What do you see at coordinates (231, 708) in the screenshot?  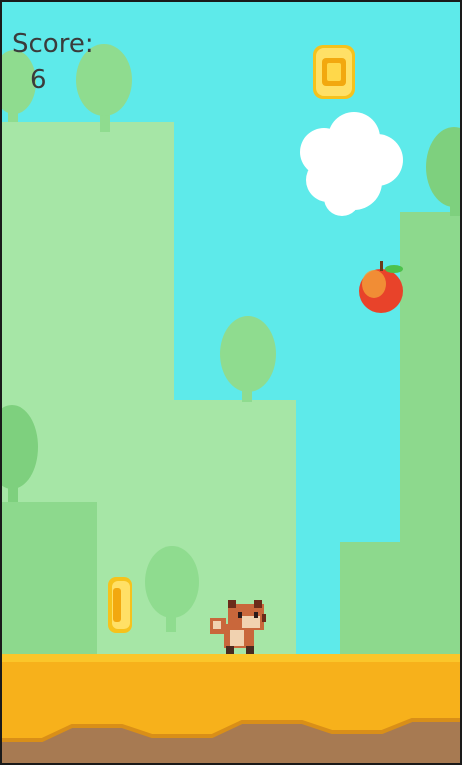 I see `ground` at bounding box center [231, 708].